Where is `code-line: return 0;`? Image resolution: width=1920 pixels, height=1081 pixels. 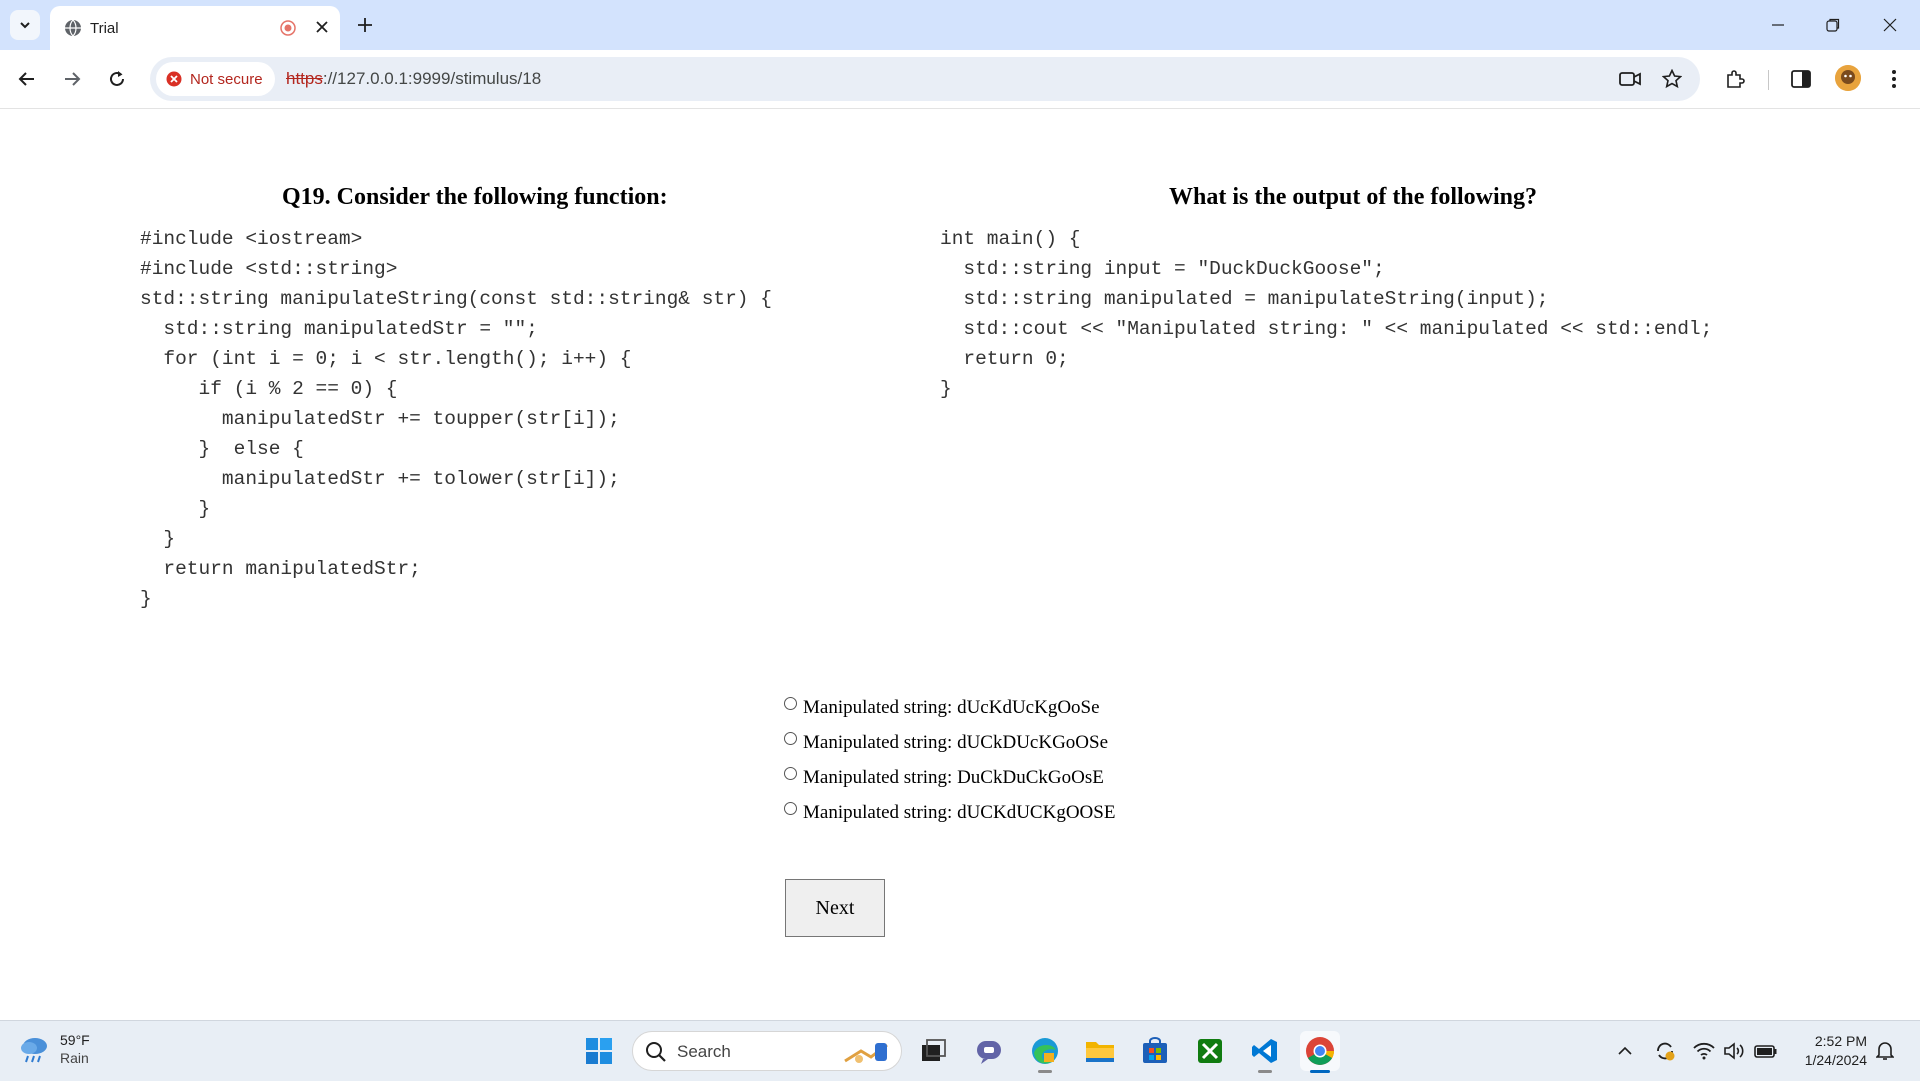
code-line: return 0; is located at coordinates (1004, 359).